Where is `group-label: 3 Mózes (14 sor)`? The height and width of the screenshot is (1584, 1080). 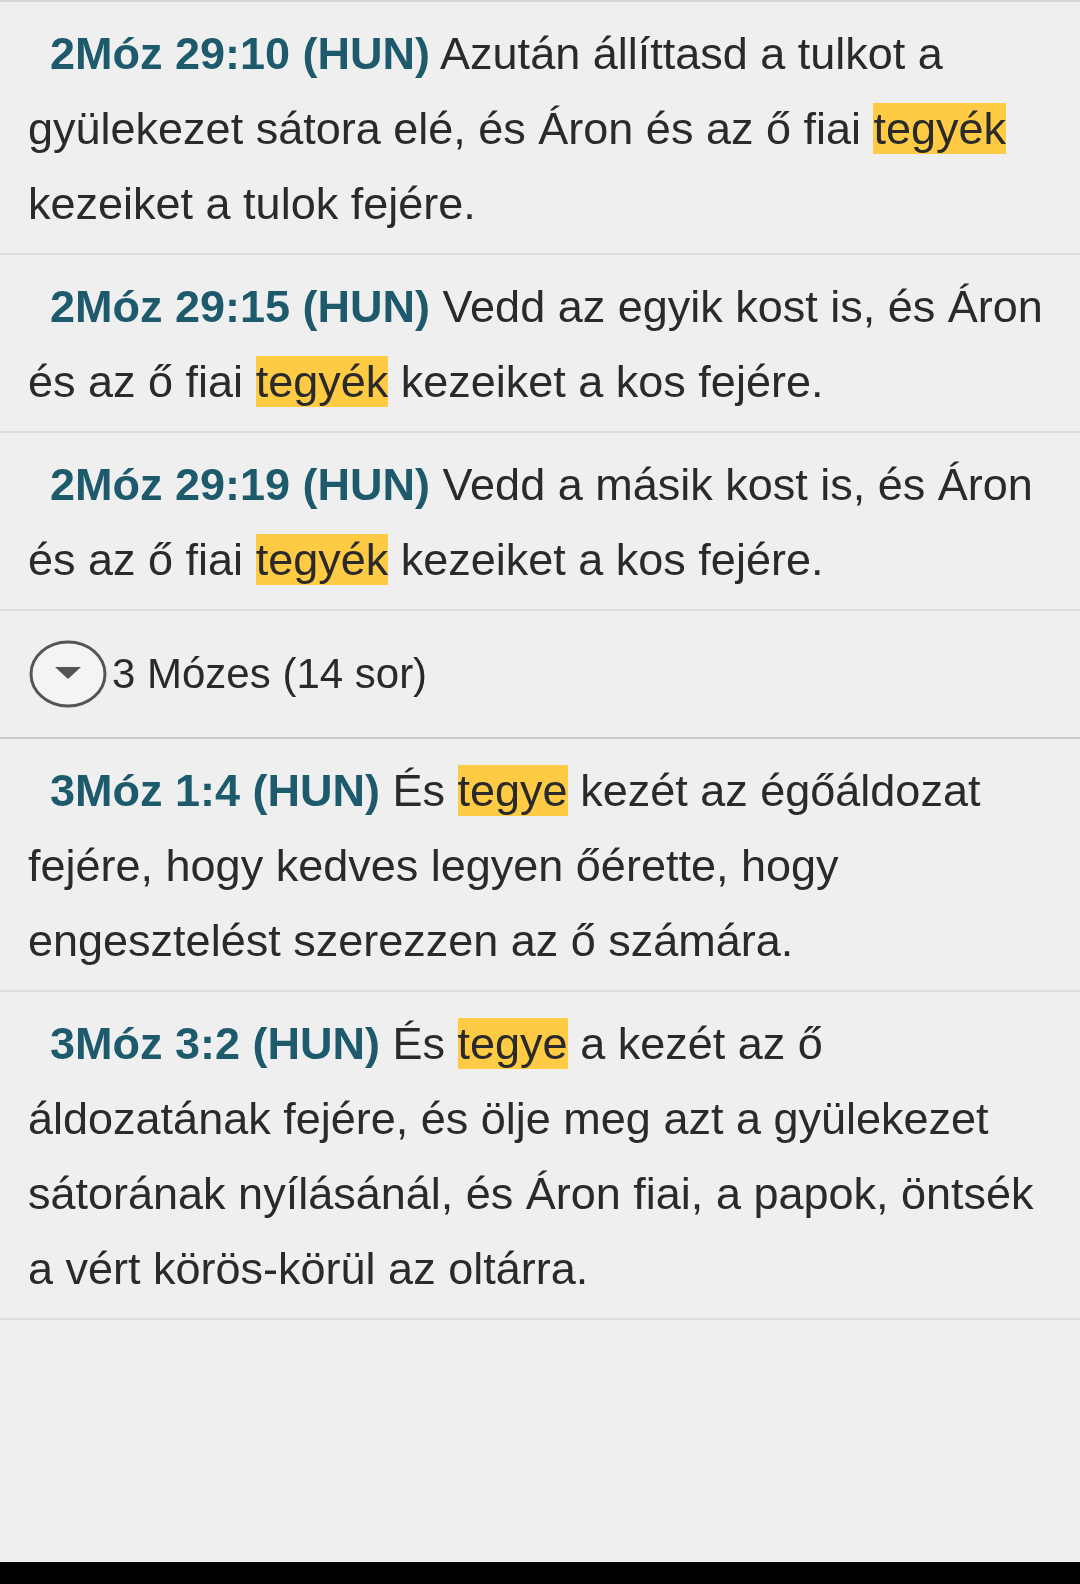
group-label: 3 Mózes (14 sor) is located at coordinates (270, 674).